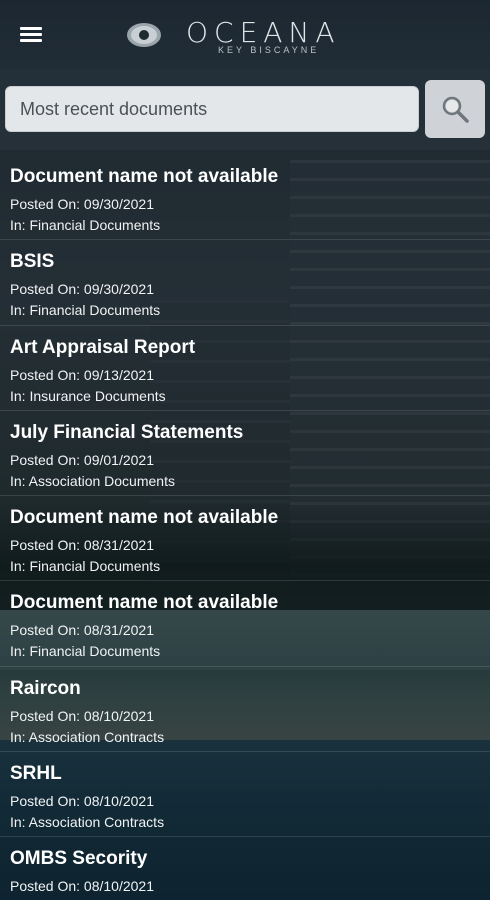 This screenshot has width=490, height=900. I want to click on search-input: Most recent documents, so click(212, 109).